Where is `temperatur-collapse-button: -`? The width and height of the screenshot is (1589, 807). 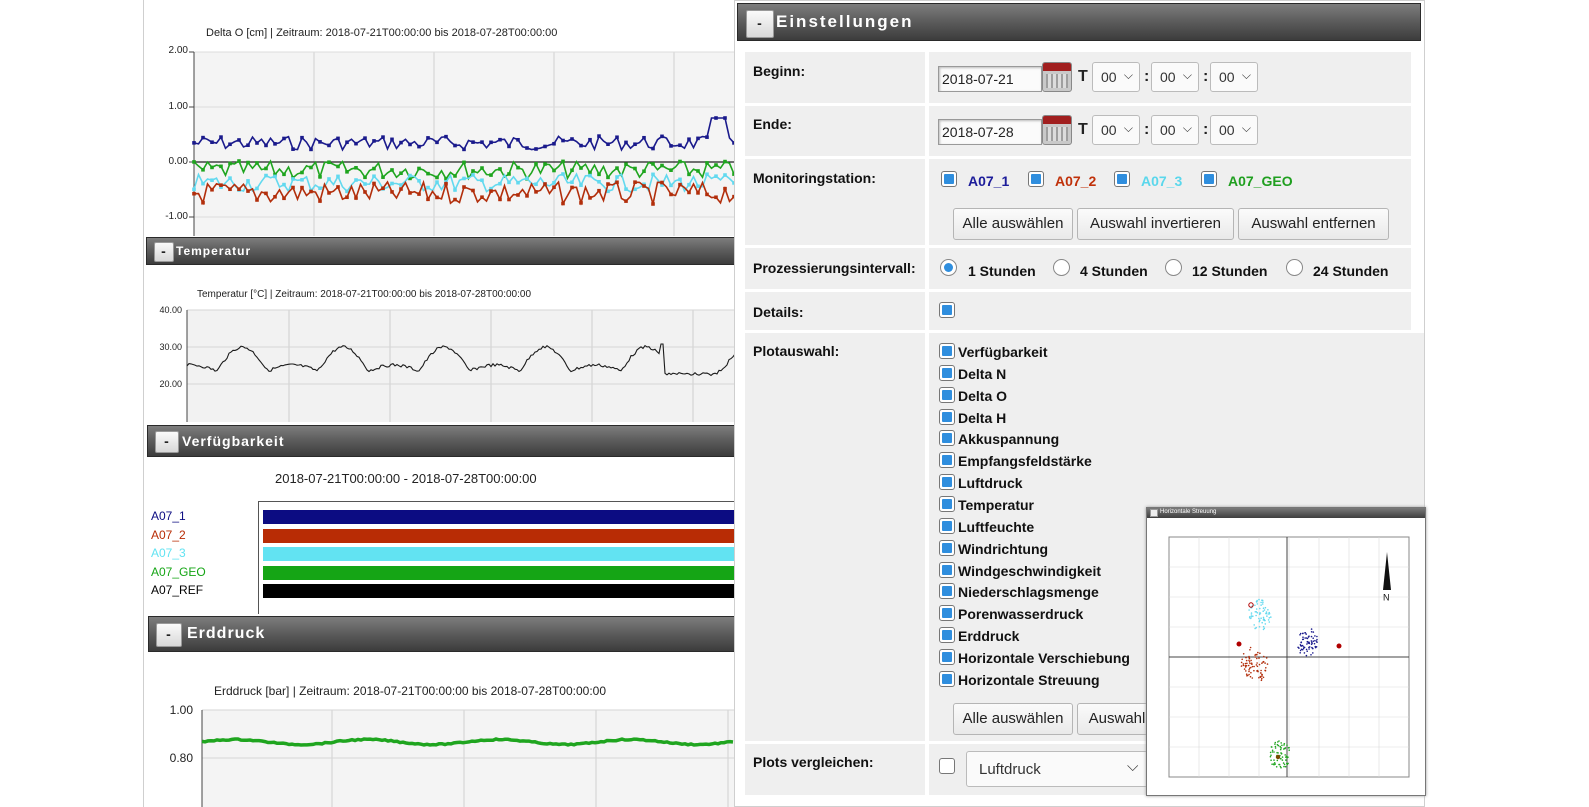 temperatur-collapse-button: - is located at coordinates (164, 252).